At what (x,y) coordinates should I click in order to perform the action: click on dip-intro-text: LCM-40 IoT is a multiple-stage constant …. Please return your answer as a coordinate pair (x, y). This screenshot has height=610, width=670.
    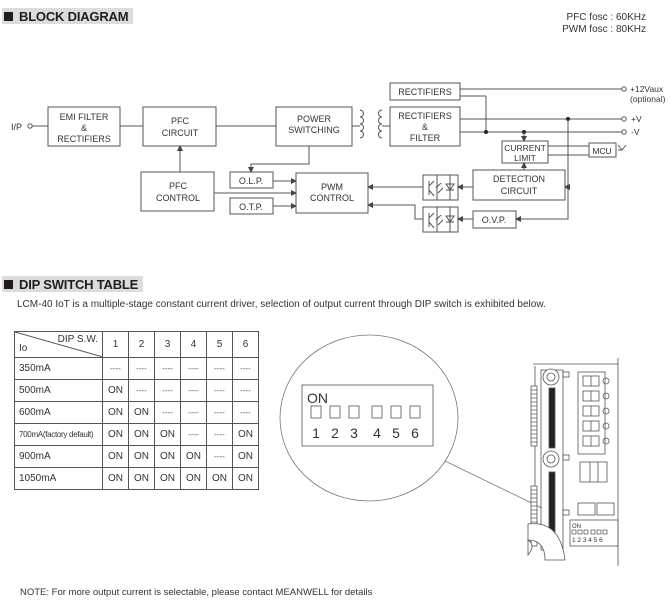
    Looking at the image, I should click on (281, 304).